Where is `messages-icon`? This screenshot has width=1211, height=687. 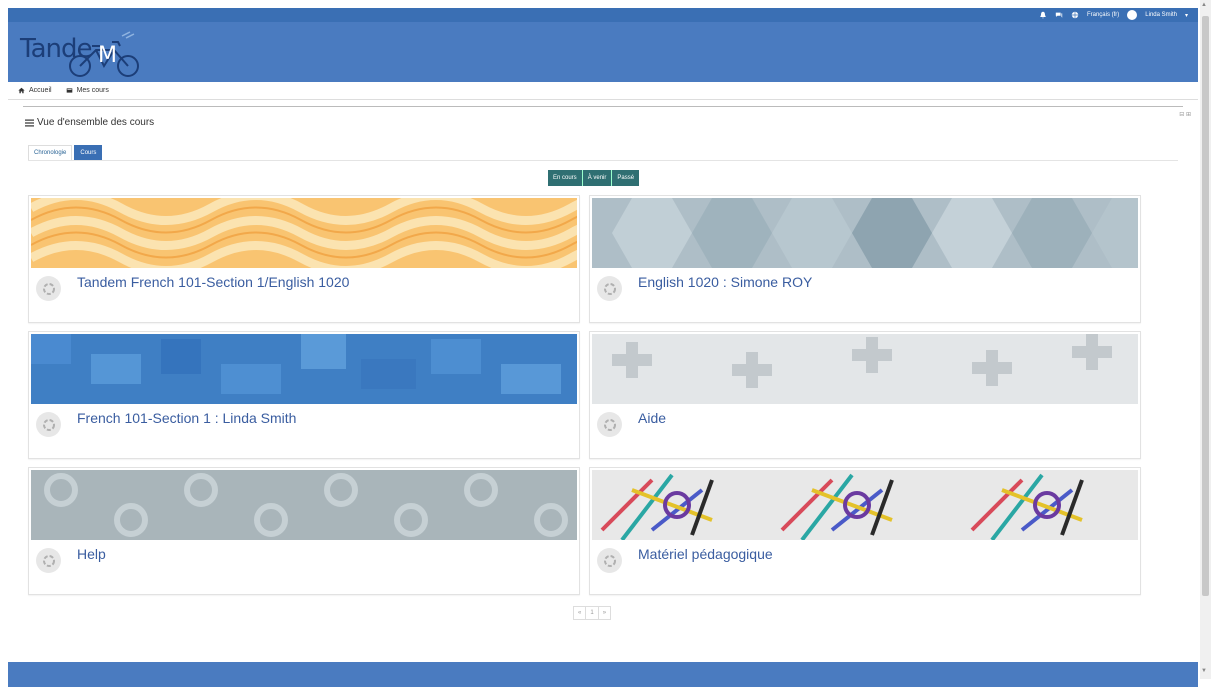
messages-icon is located at coordinates (1059, 15).